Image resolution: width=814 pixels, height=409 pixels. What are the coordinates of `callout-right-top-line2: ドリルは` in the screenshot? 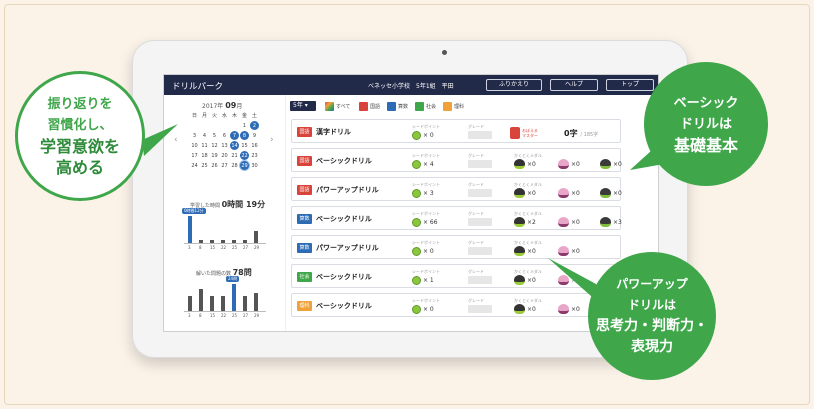 It's located at (705, 124).